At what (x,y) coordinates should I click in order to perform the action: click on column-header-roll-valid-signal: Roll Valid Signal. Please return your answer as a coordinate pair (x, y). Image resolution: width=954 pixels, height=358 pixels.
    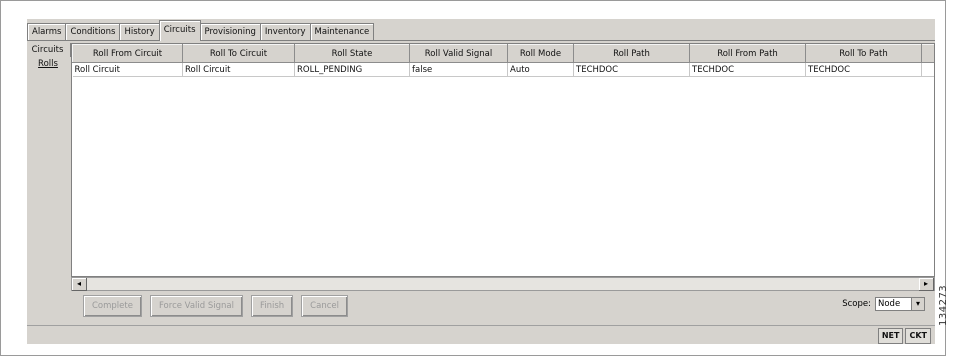
    Looking at the image, I should click on (458, 53).